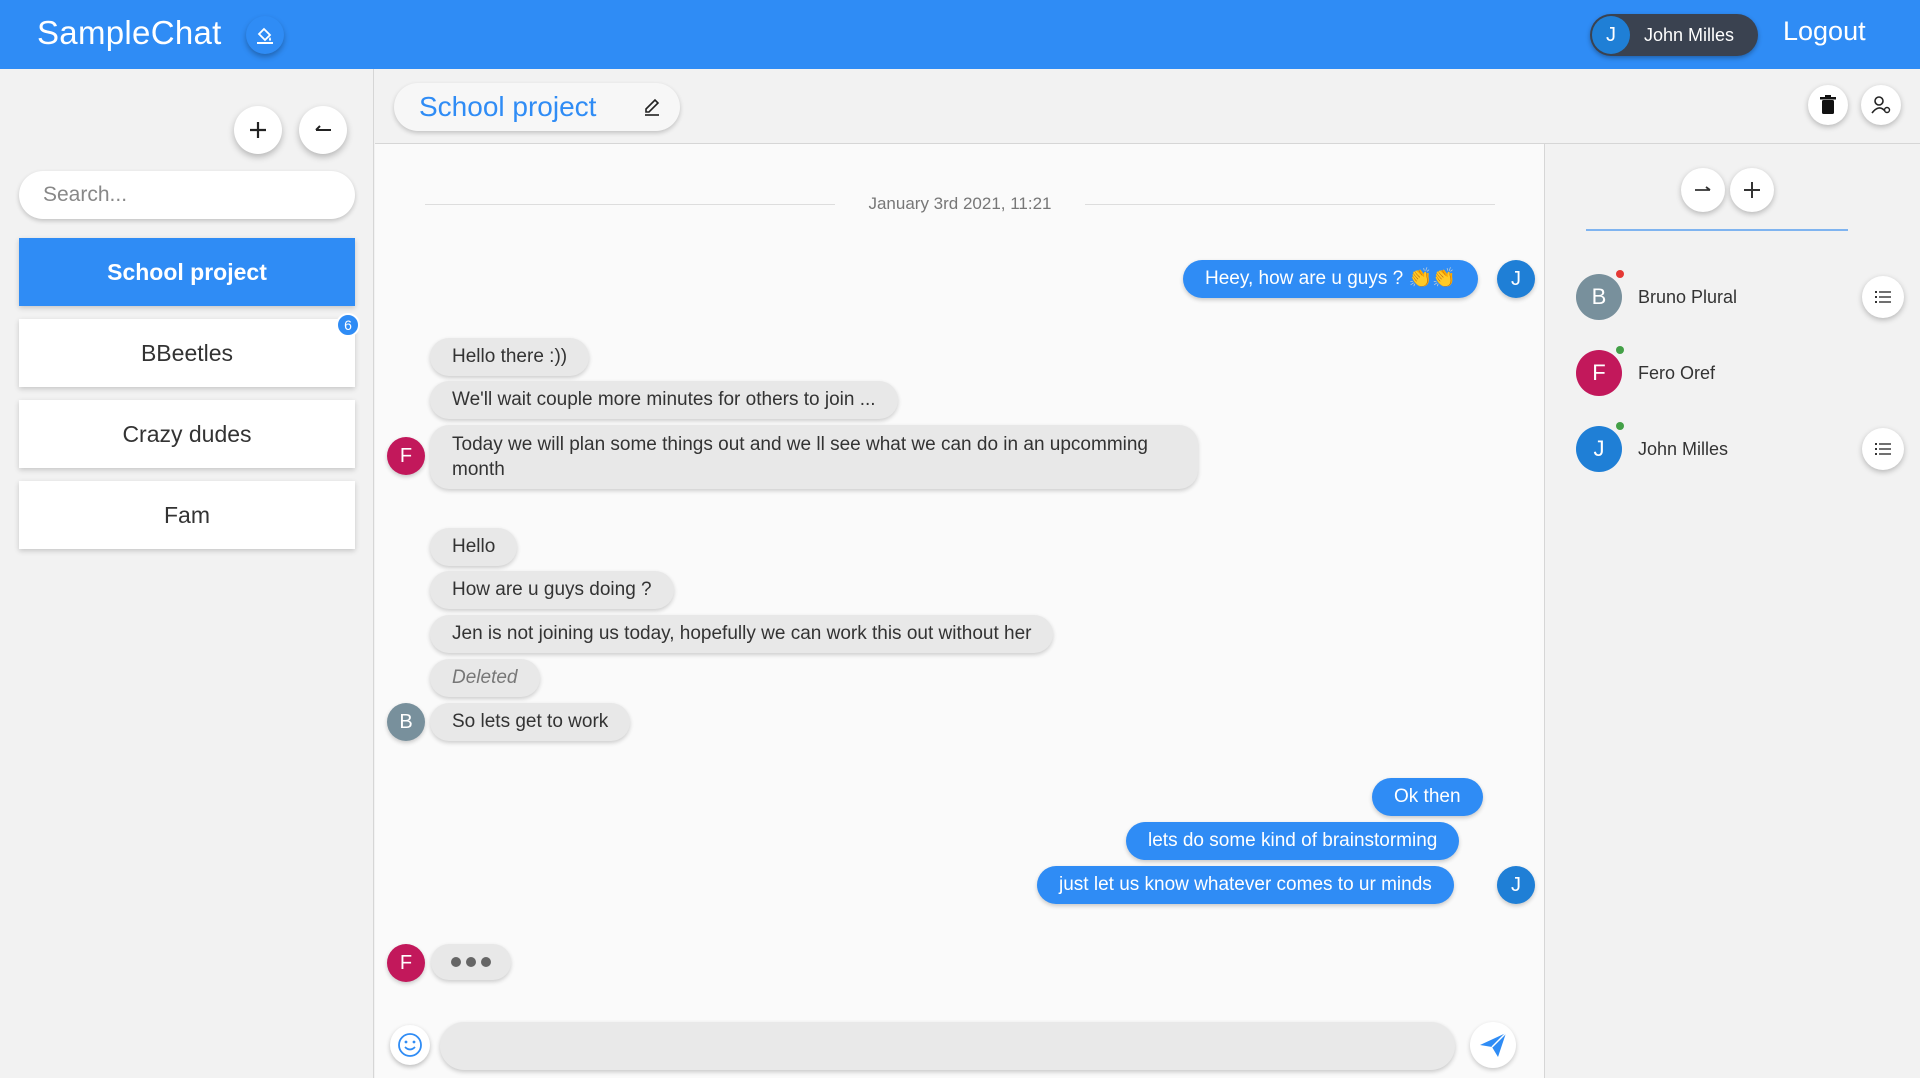 The height and width of the screenshot is (1078, 1920). I want to click on user-settings-icon, so click(1881, 105).